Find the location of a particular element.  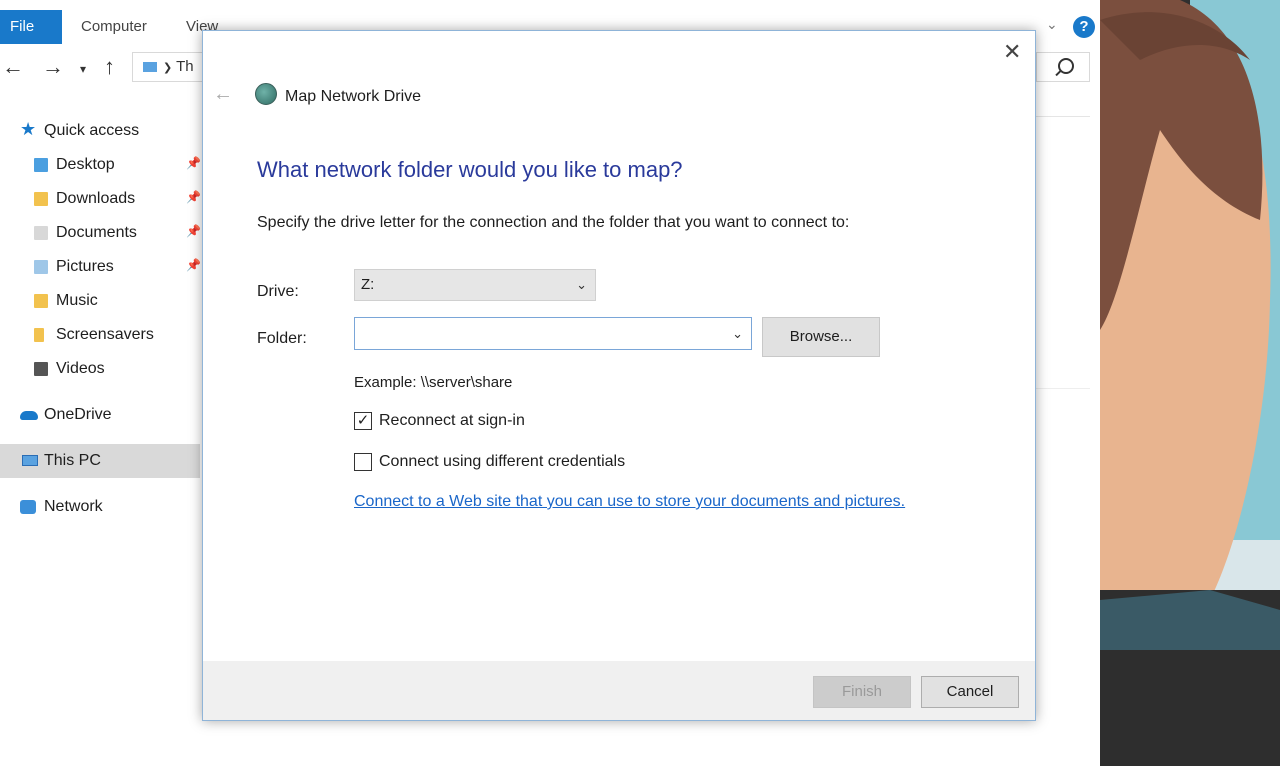

dialog-footer: Finish Cancel is located at coordinates (619, 690).